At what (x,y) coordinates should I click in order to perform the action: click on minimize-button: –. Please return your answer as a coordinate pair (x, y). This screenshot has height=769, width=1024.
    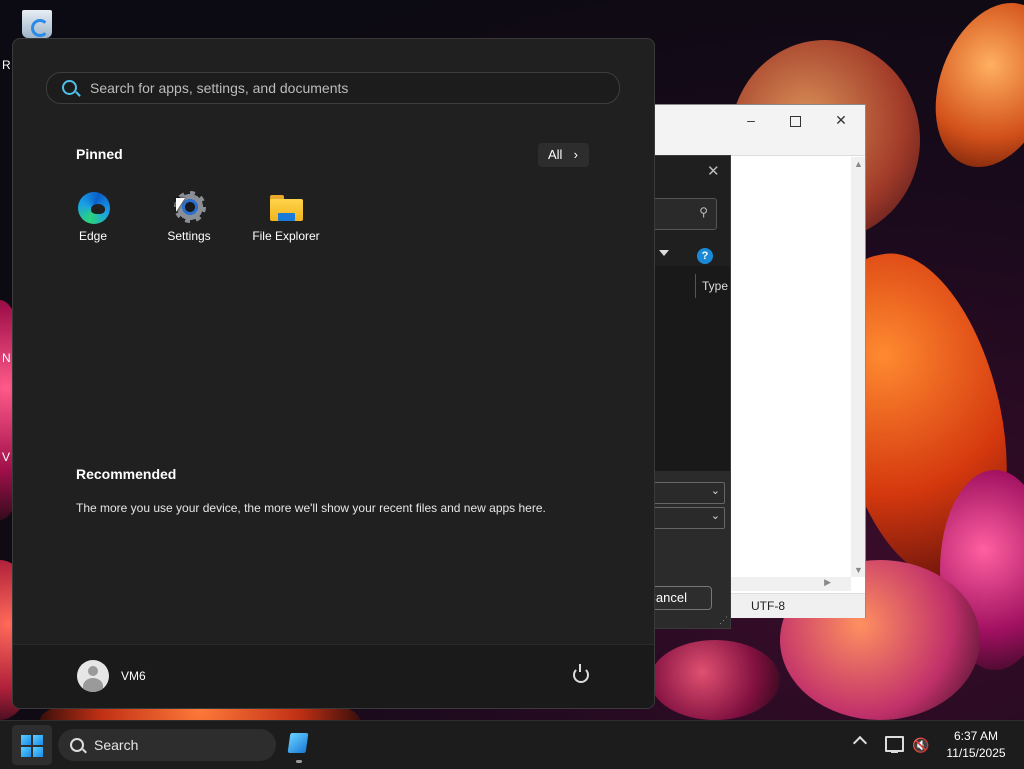
    Looking at the image, I should click on (751, 120).